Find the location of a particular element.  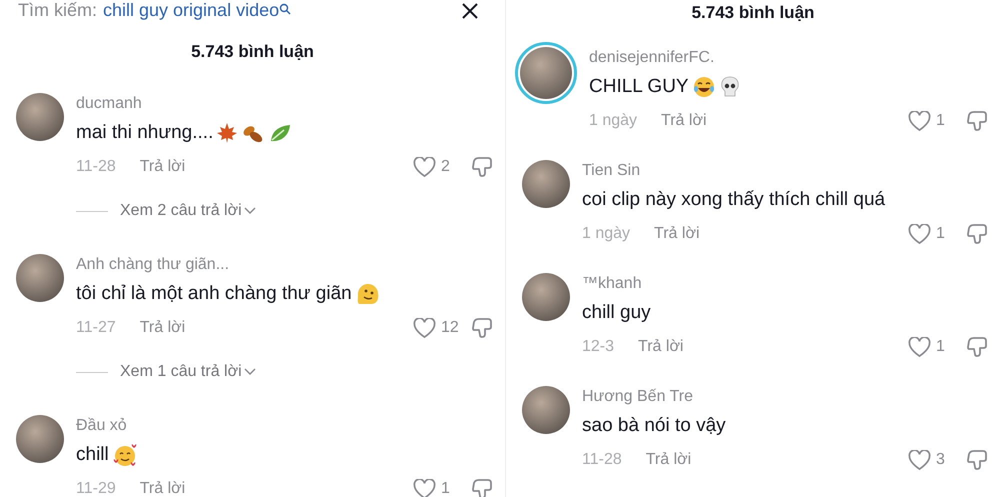

like-count: 3 is located at coordinates (940, 460).